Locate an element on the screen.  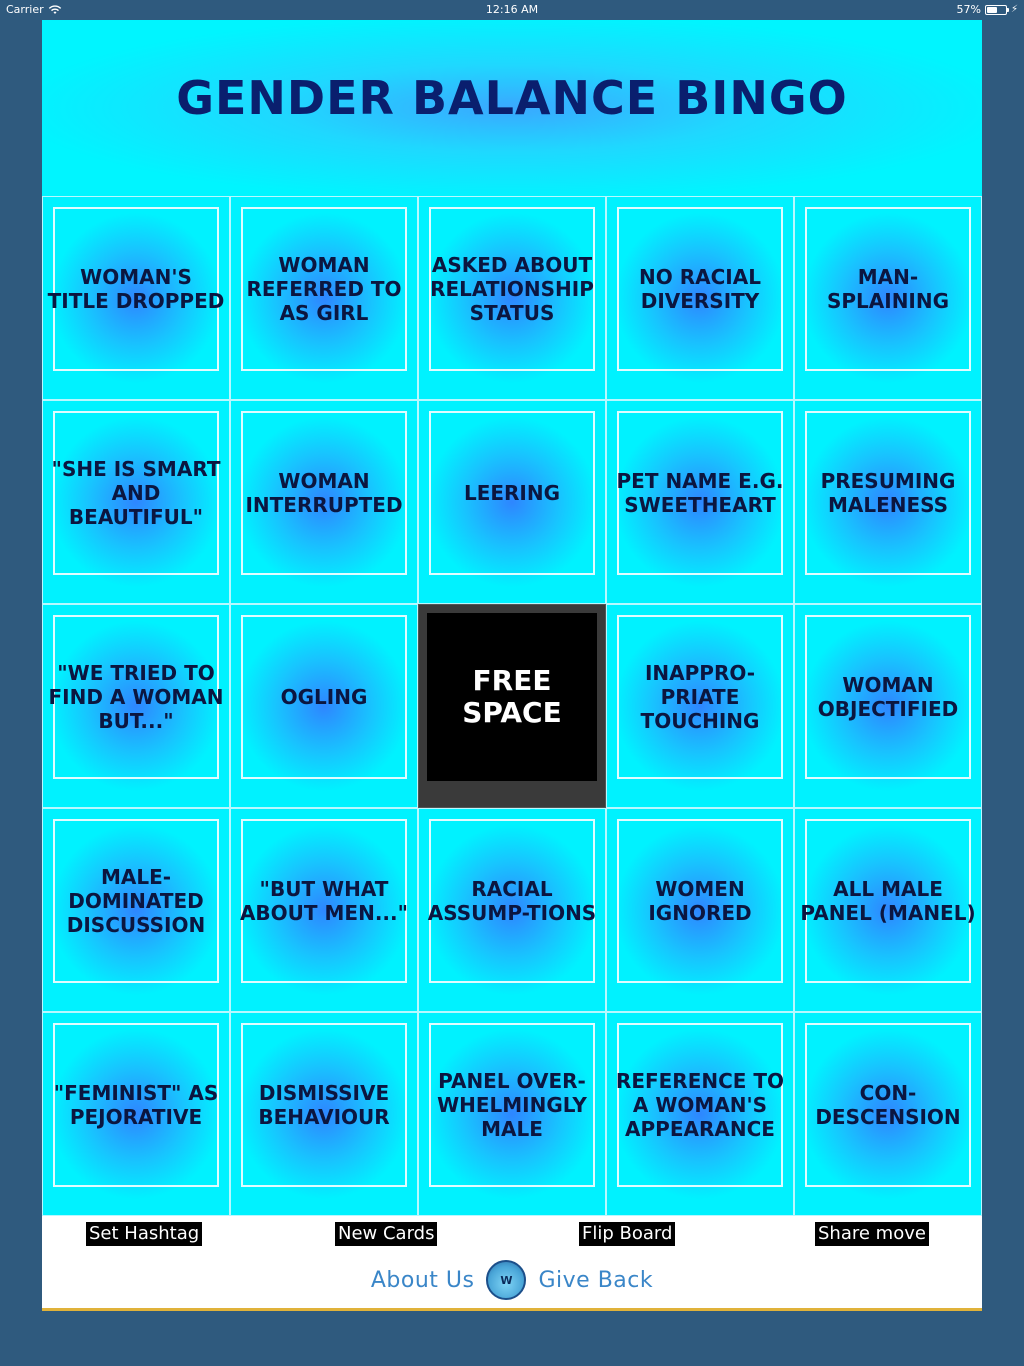
footer: About Us W Give Back is located at coordinates (512, 1280).